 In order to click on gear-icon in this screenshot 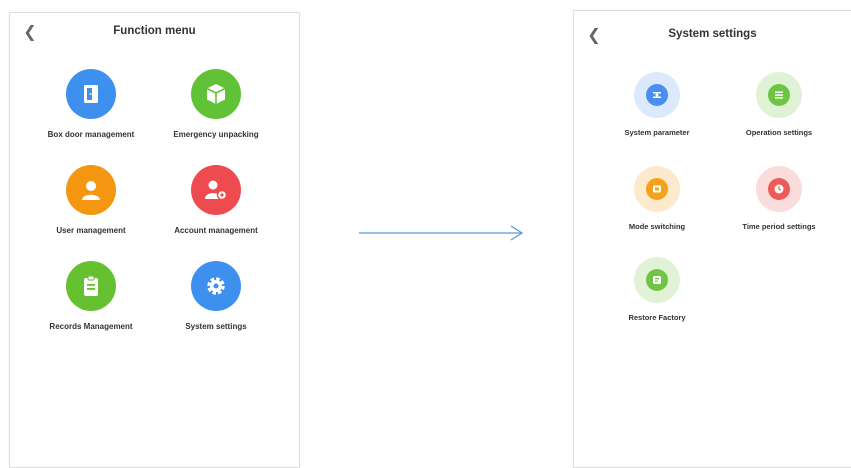, I will do `click(216, 286)`.